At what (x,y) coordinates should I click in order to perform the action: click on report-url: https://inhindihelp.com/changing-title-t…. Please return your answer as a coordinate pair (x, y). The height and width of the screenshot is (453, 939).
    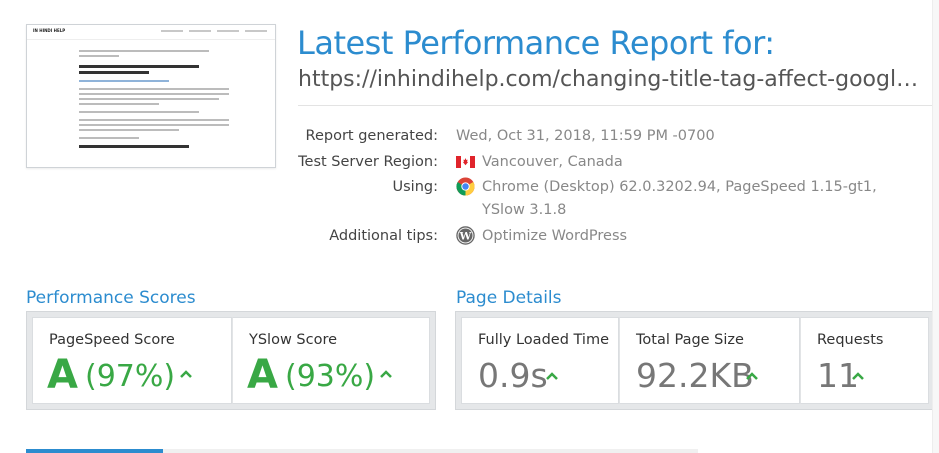
    Looking at the image, I should click on (614, 79).